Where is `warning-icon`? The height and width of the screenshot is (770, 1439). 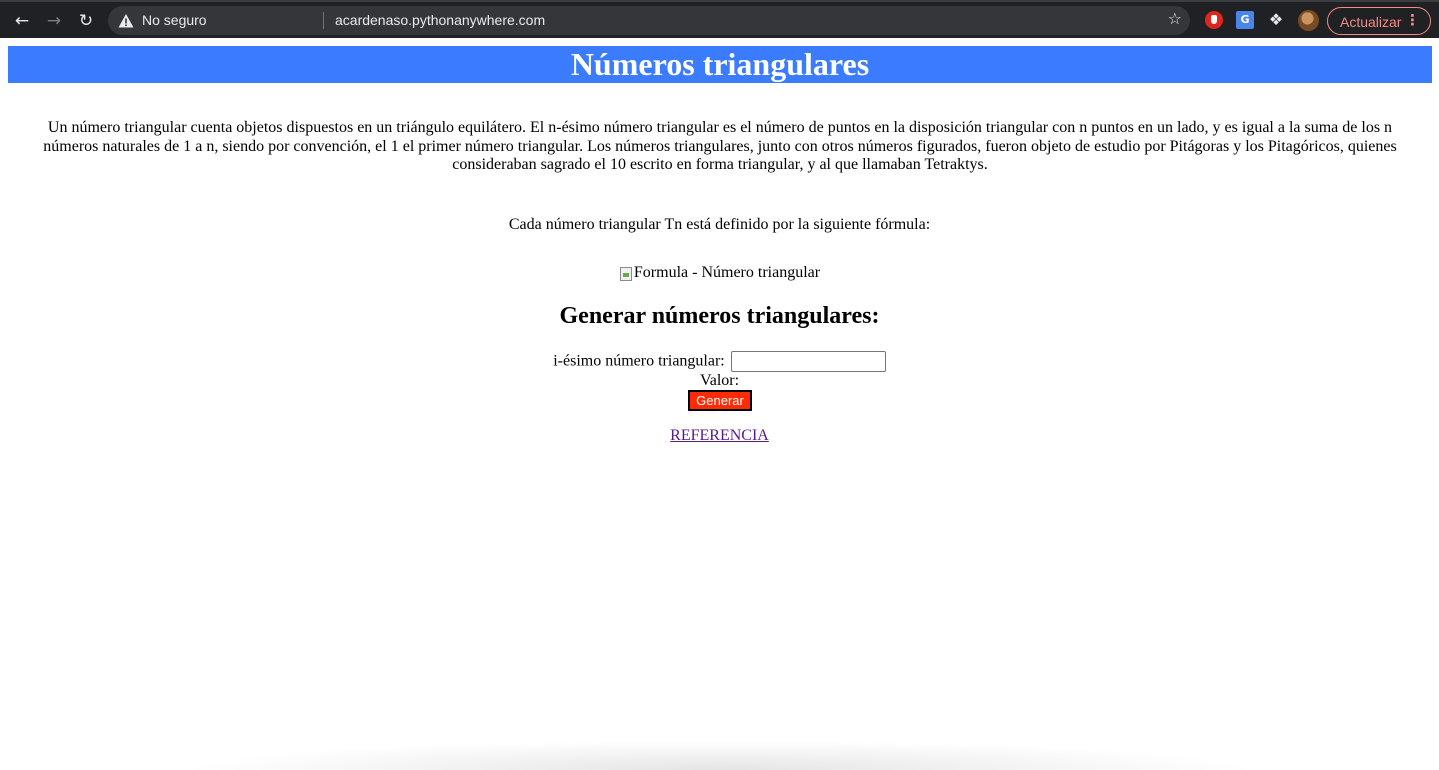
warning-icon is located at coordinates (126, 21).